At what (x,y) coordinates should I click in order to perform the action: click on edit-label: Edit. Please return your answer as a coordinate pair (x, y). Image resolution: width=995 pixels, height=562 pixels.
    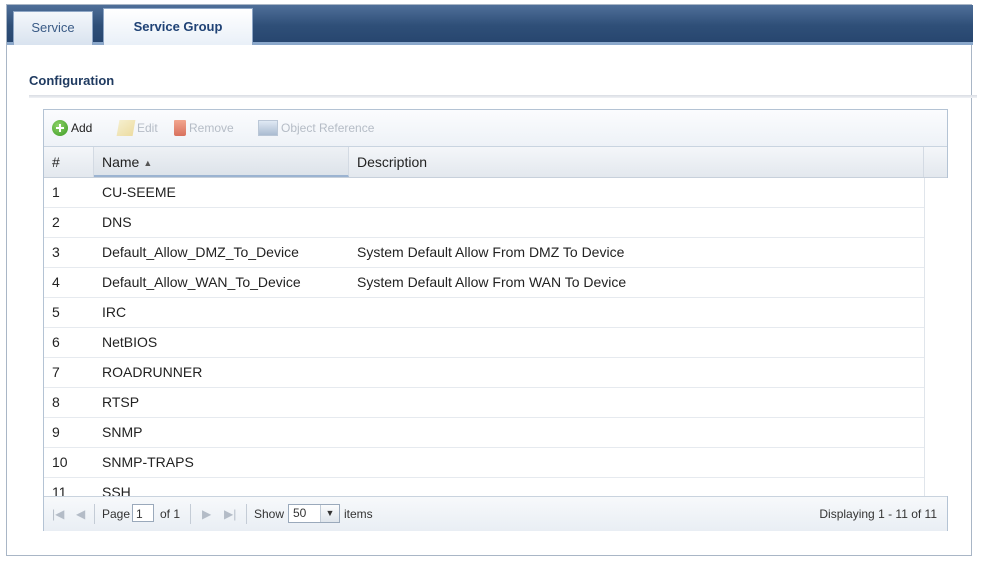
    Looking at the image, I should click on (147, 128).